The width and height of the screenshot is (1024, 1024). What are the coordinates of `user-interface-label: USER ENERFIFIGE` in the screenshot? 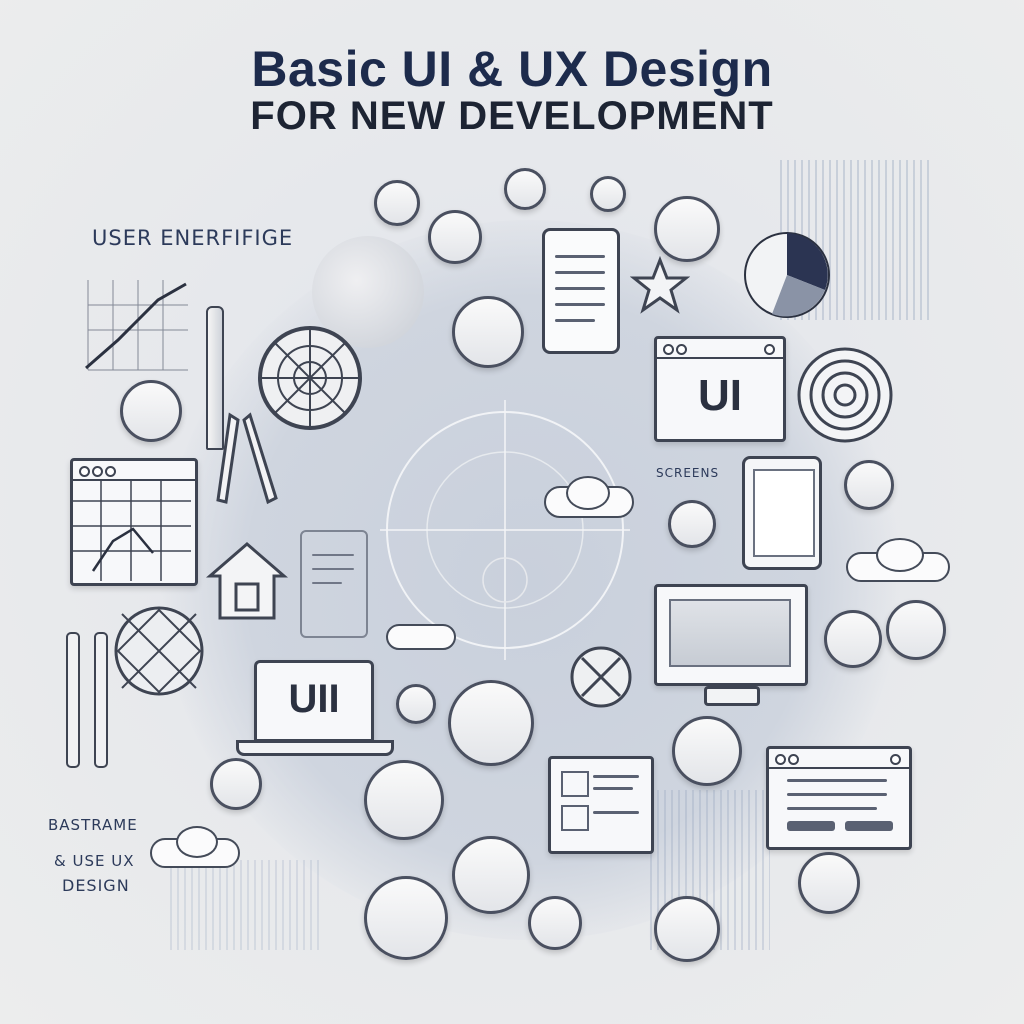 It's located at (193, 238).